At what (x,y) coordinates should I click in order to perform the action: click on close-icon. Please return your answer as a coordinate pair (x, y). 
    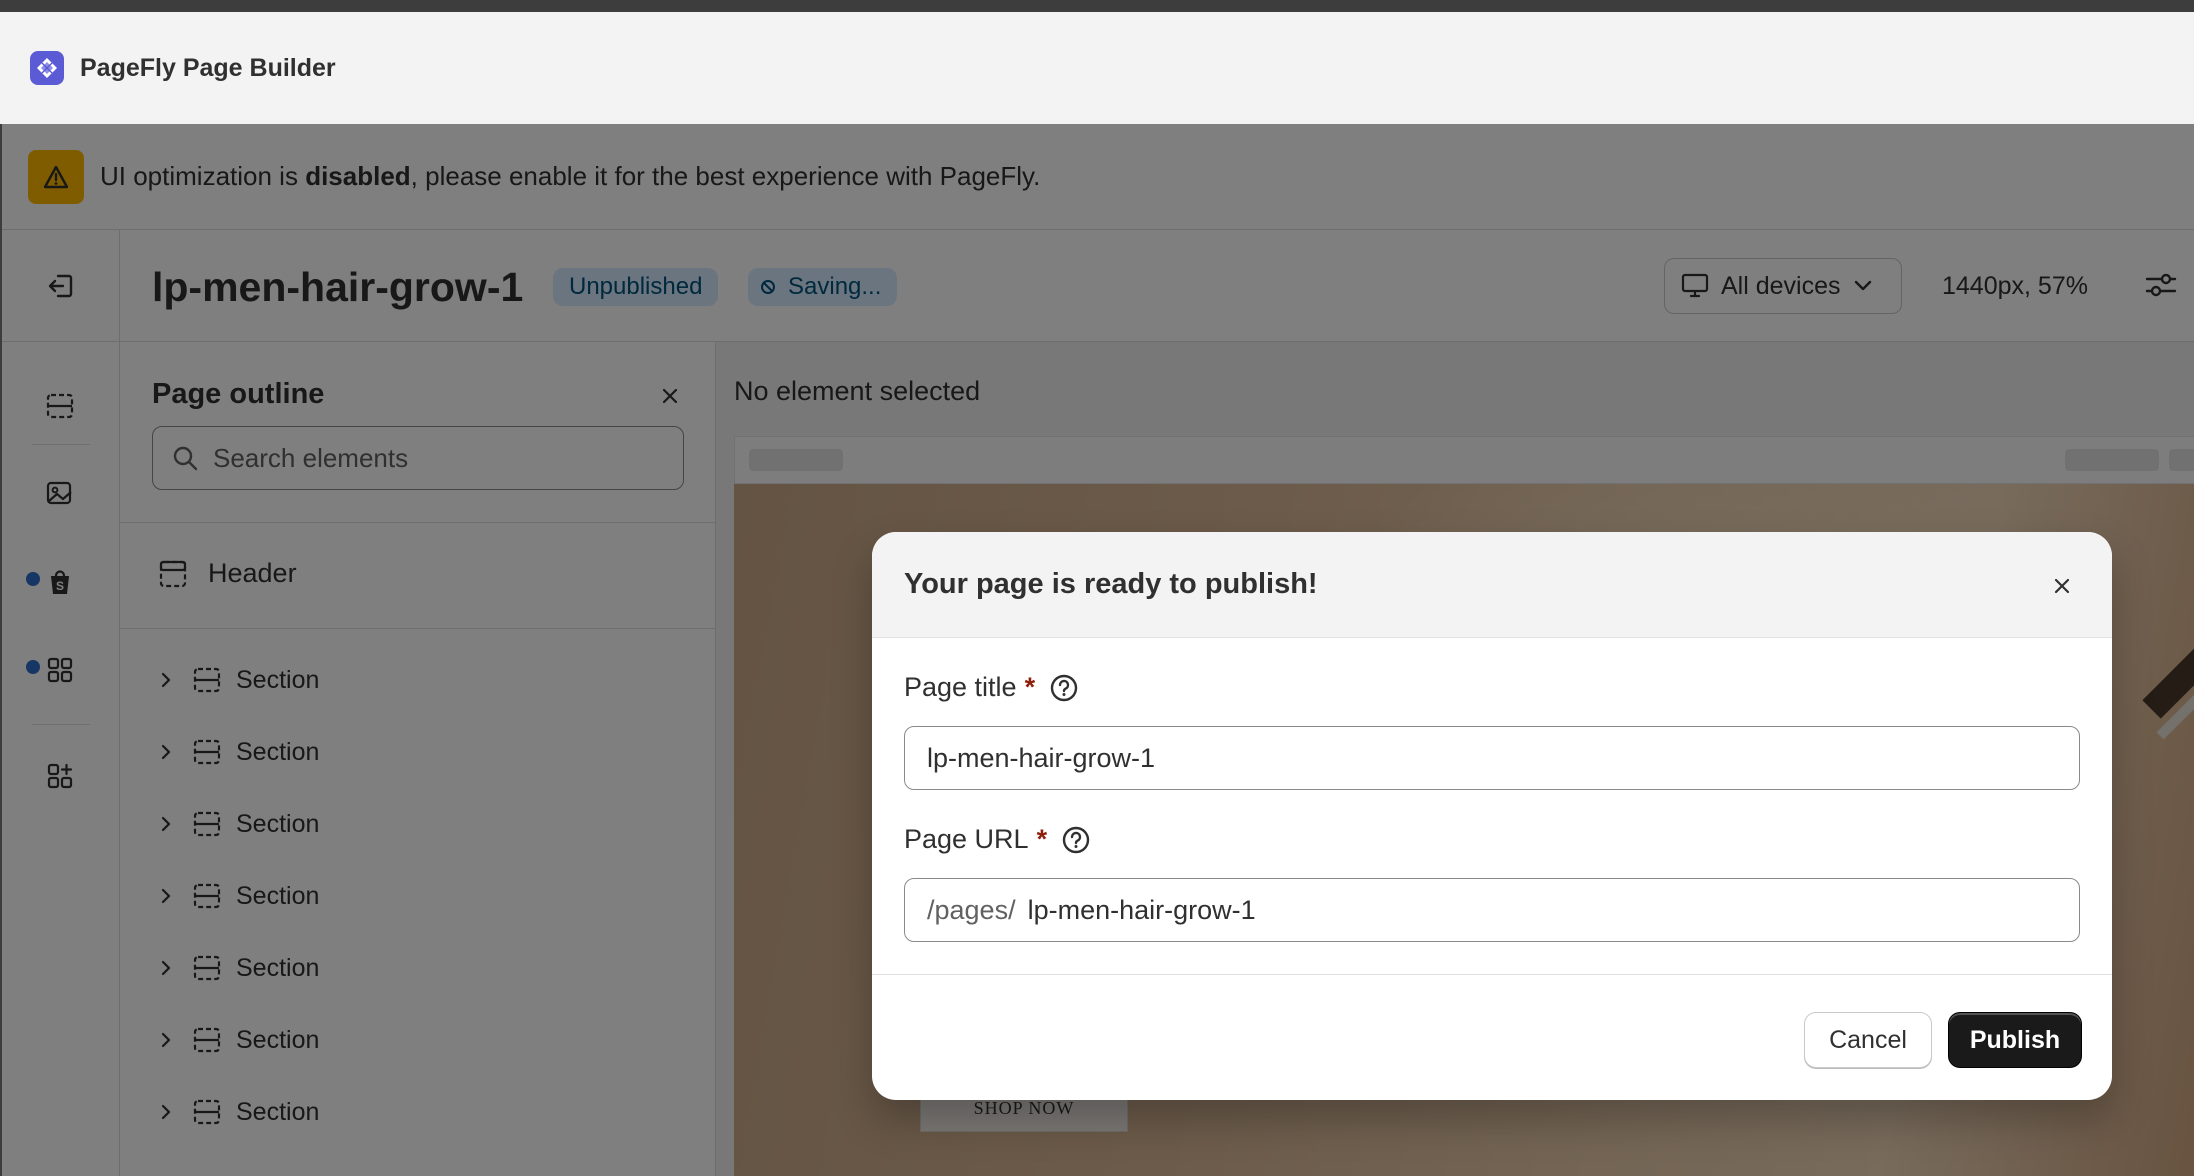
    Looking at the image, I should click on (2062, 586).